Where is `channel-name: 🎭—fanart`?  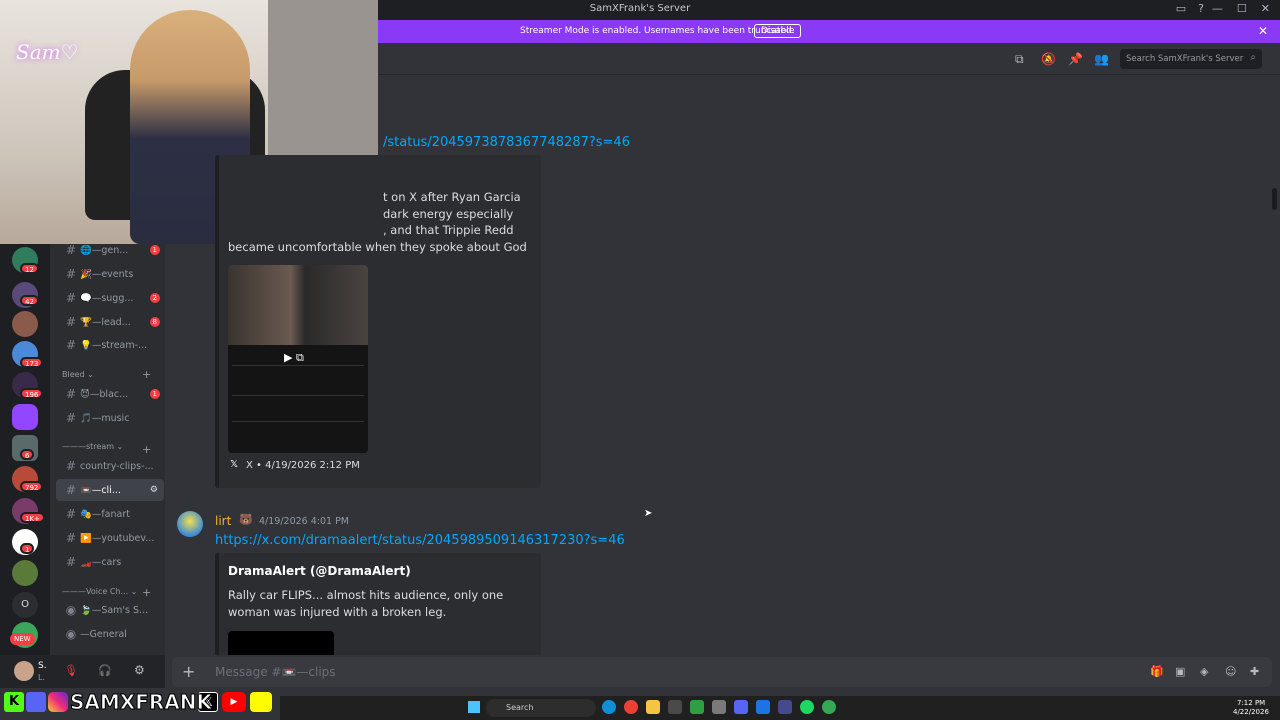
channel-name: 🎭—fanart is located at coordinates (105, 514).